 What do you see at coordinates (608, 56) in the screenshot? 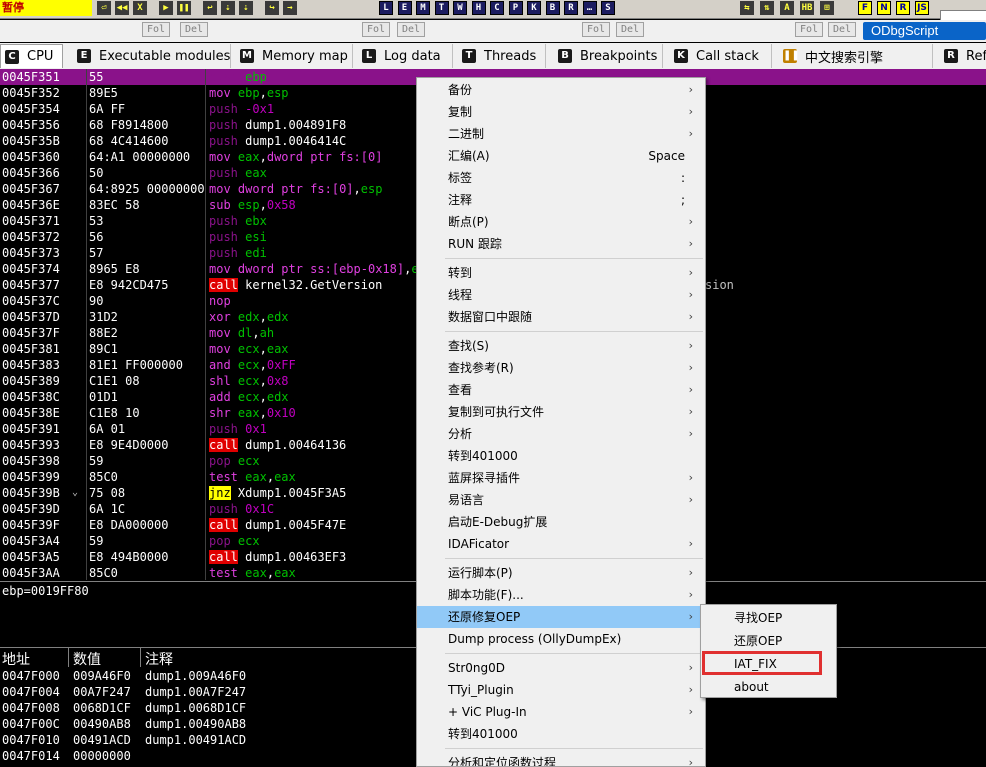
I see `tab-breakpoints: B Breakpoints` at bounding box center [608, 56].